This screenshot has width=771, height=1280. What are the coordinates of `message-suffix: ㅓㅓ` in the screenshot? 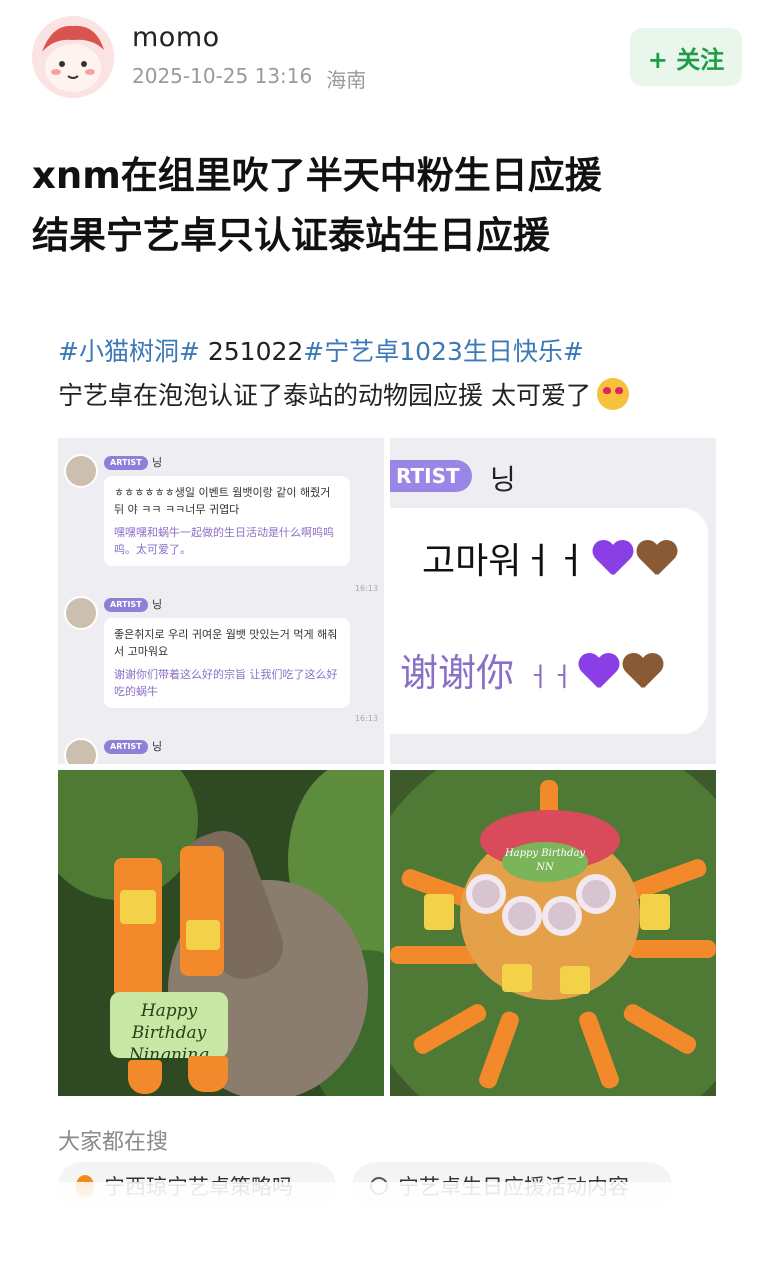 It's located at (550, 678).